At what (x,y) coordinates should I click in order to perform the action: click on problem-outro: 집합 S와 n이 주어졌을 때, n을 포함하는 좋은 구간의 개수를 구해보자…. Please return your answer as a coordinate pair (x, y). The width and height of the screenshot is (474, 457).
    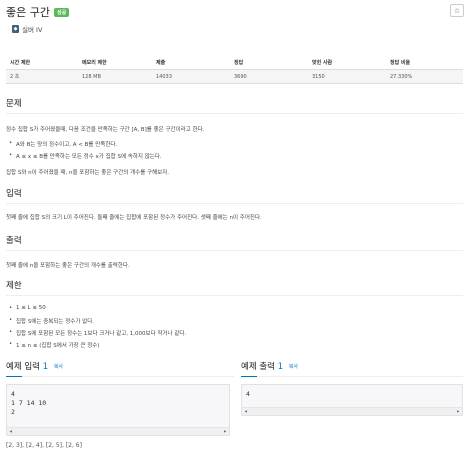
    Looking at the image, I should click on (88, 173).